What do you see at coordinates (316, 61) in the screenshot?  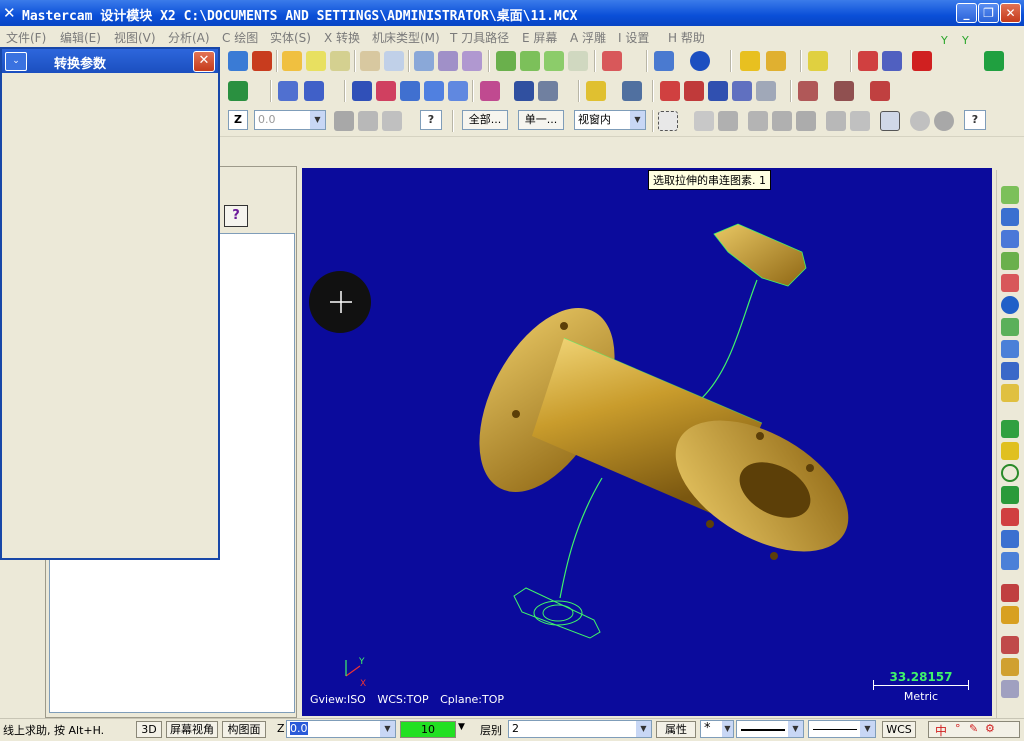 I see `zoom-window-icon` at bounding box center [316, 61].